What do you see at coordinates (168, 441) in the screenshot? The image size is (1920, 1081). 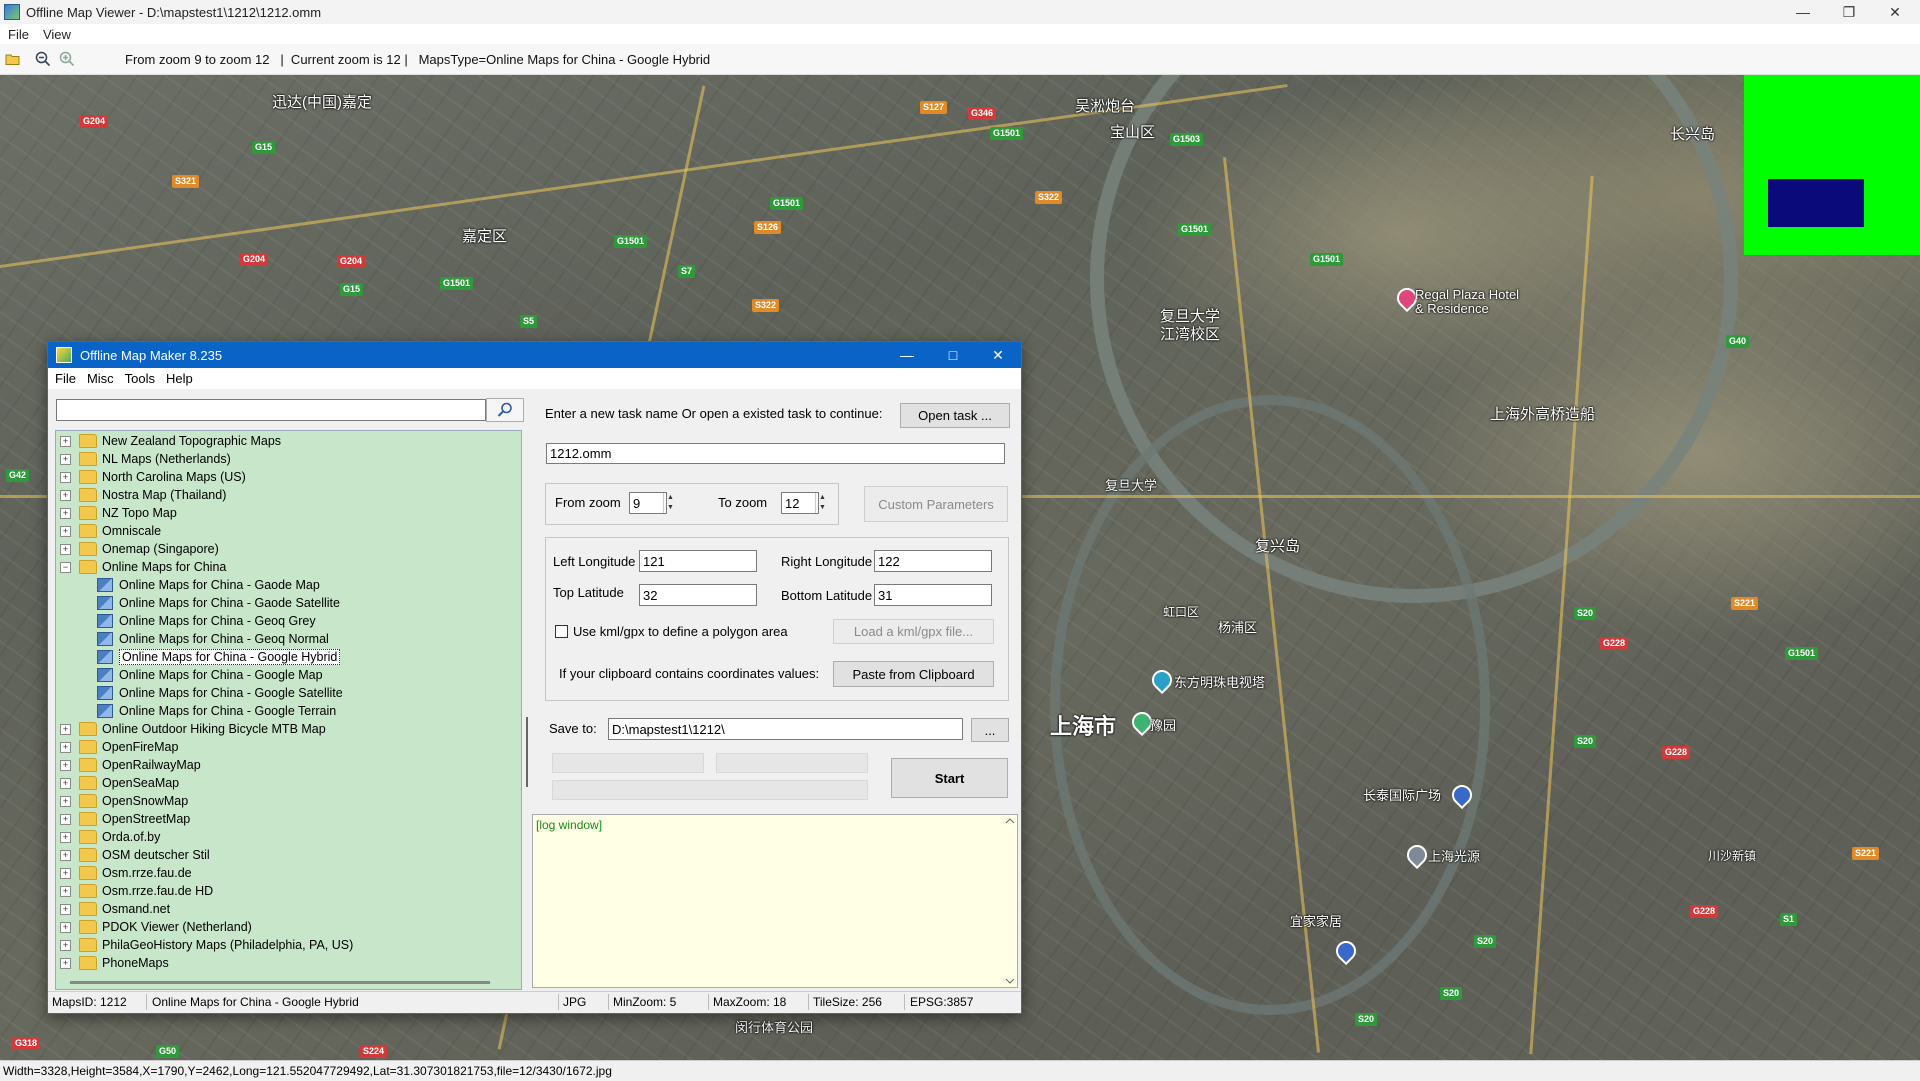 I see `tree-item: + New Zealand Topographic Maps` at bounding box center [168, 441].